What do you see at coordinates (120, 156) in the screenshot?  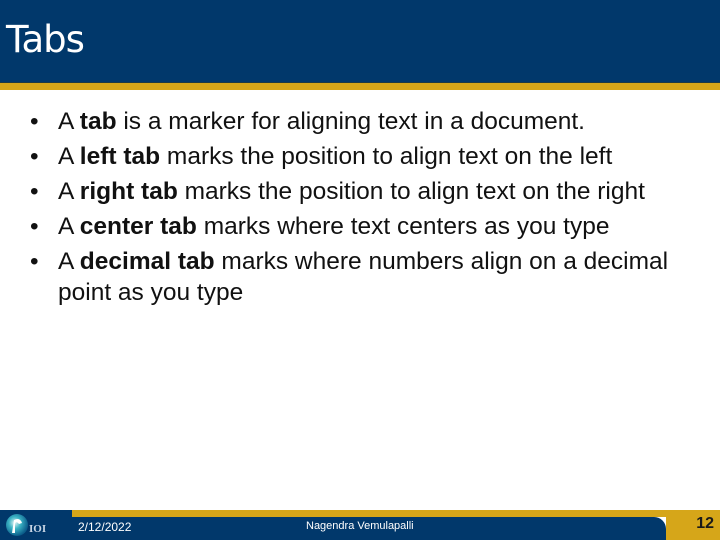 I see `bold-term: left tab` at bounding box center [120, 156].